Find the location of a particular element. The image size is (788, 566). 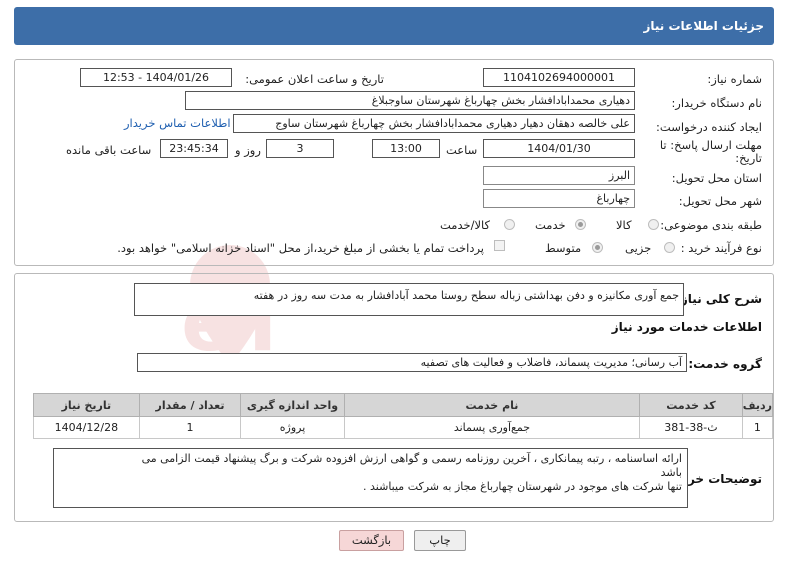

city-label: شهر محل تحویل: is located at coordinates (720, 201).